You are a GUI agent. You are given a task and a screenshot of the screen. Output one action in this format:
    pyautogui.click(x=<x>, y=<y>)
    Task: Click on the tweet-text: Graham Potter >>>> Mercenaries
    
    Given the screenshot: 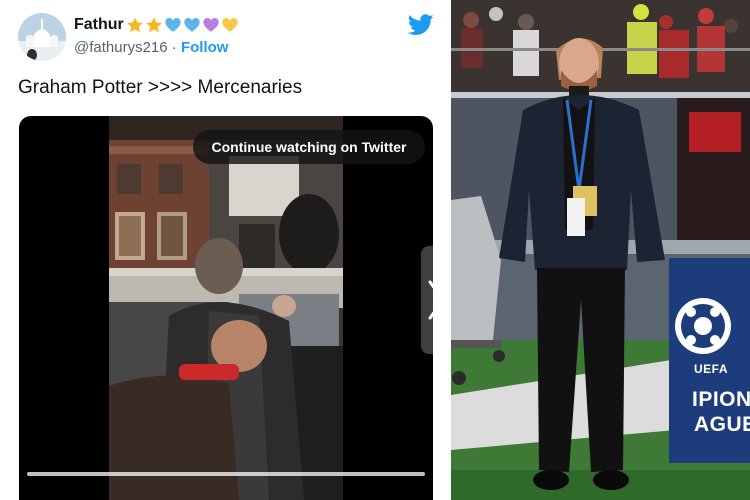 What is the action you would take?
    pyautogui.click(x=160, y=87)
    